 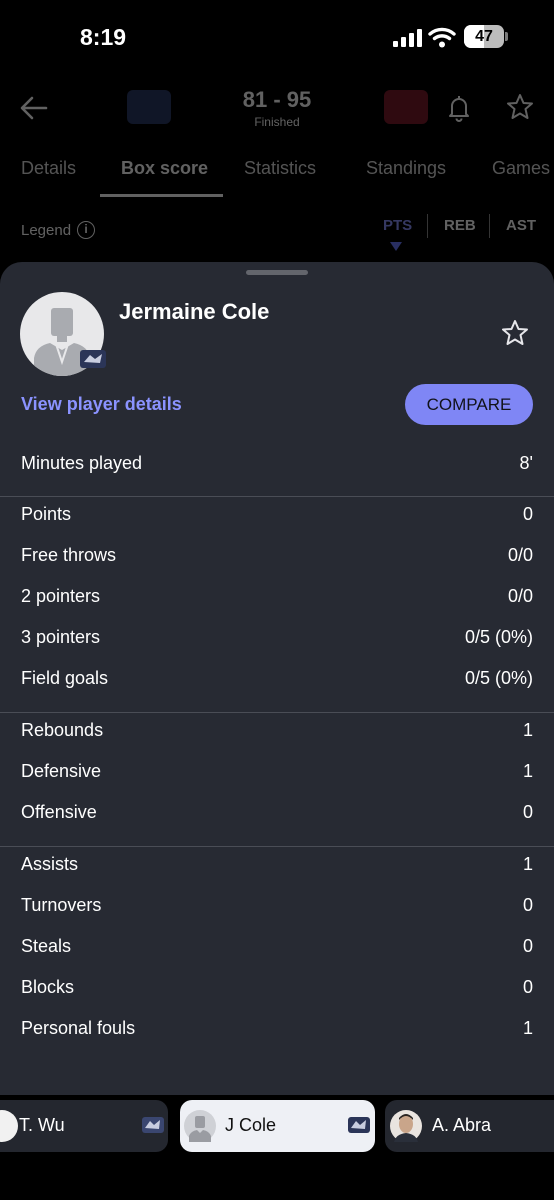 I want to click on stat-label: 3 pointers, so click(x=61, y=637).